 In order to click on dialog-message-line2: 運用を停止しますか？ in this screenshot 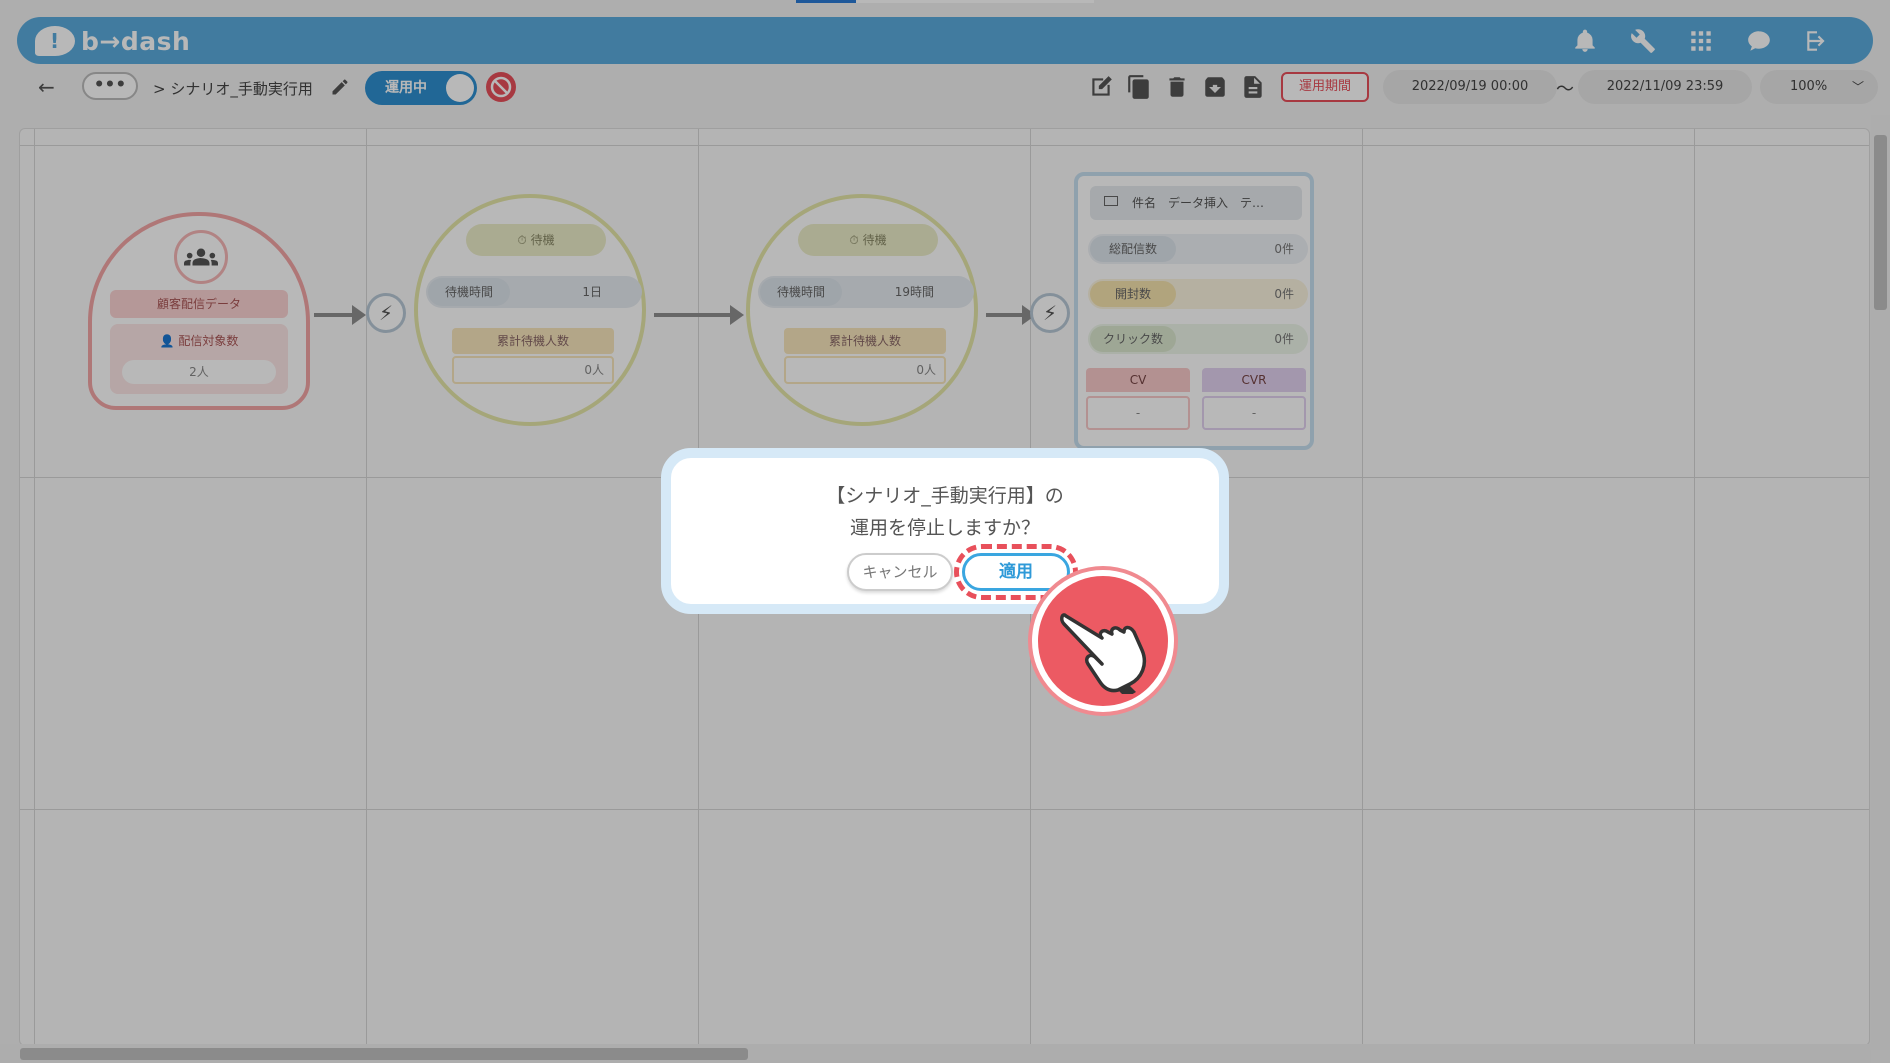, I will do `click(944, 528)`.